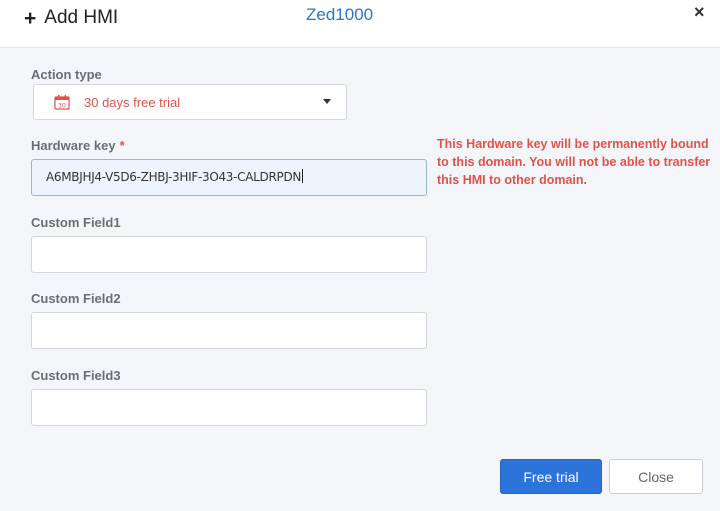  Describe the element at coordinates (30, 18) in the screenshot. I see `plus-icon: +` at that location.